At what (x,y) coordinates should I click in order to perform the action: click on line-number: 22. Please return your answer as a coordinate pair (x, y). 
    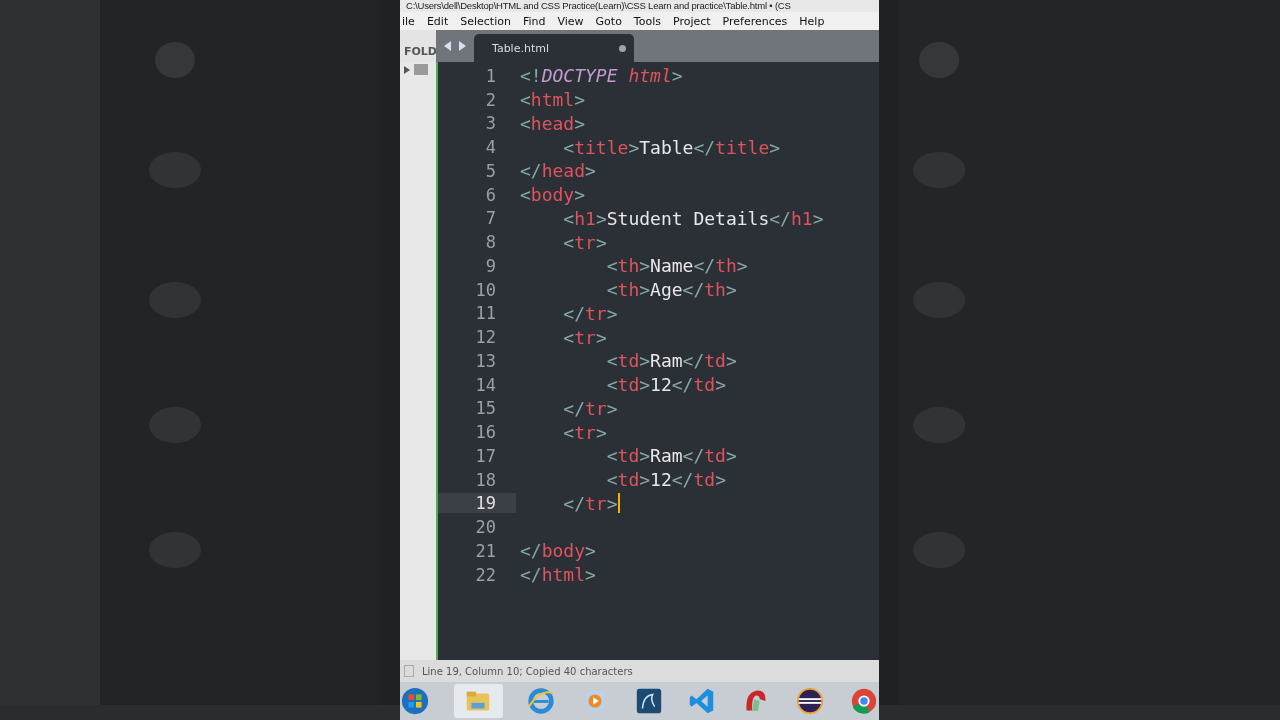
    Looking at the image, I should click on (485, 574).